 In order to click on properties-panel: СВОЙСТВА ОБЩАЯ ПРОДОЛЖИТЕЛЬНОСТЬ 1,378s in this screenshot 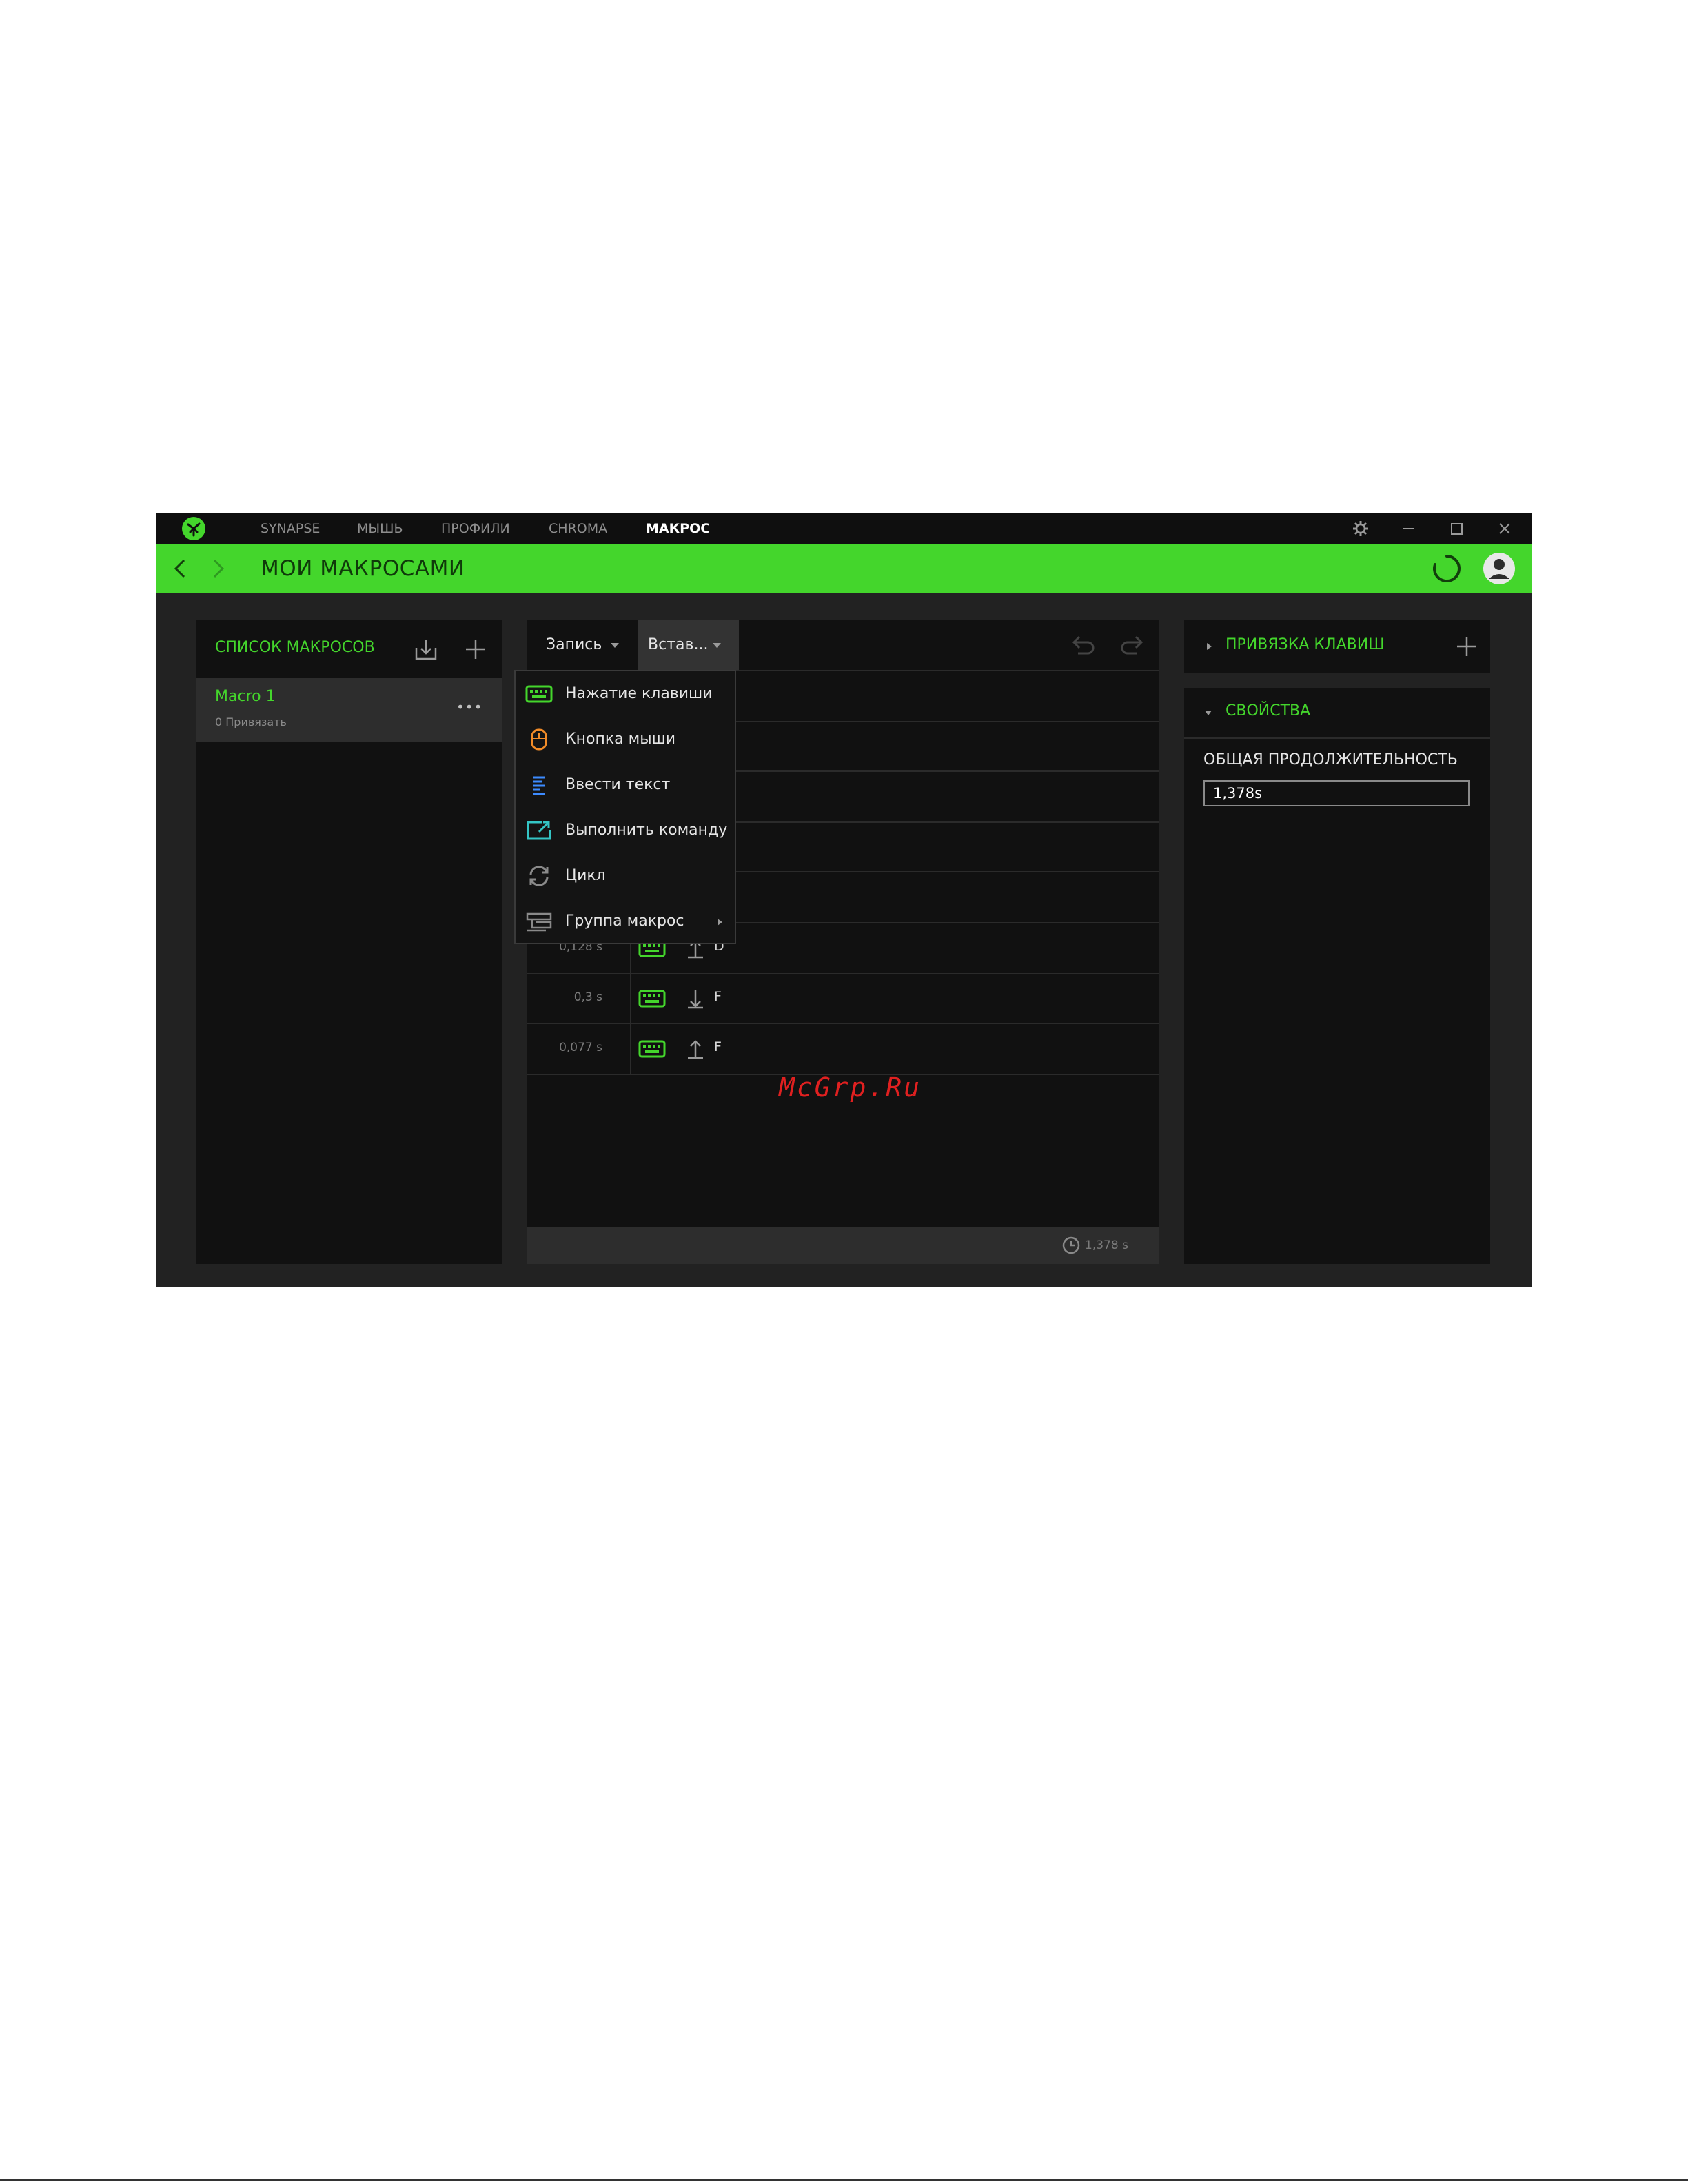, I will do `click(1337, 976)`.